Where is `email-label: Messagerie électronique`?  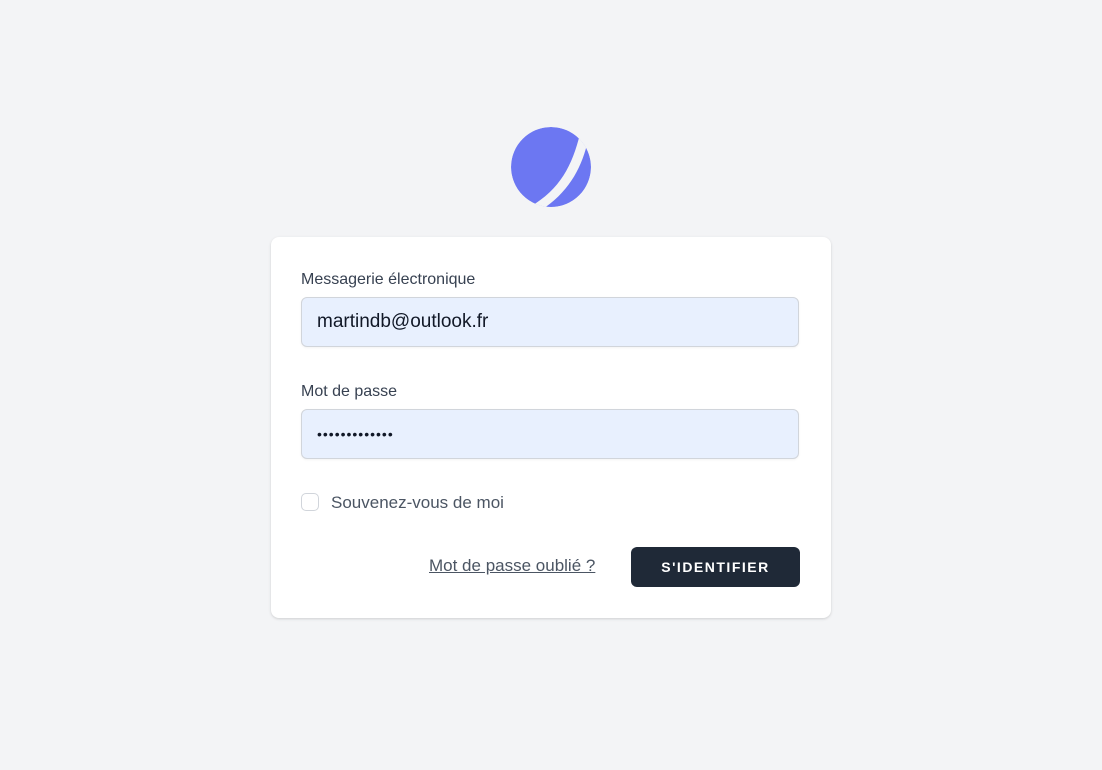 email-label: Messagerie électronique is located at coordinates (388, 279).